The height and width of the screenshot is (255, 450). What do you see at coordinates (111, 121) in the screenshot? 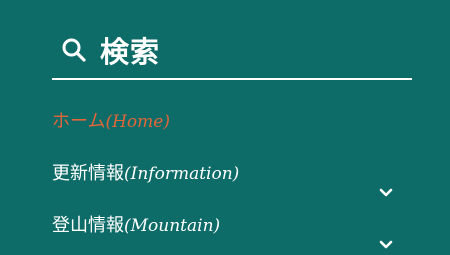
I see `menu-item-label: ホーム(Home)` at bounding box center [111, 121].